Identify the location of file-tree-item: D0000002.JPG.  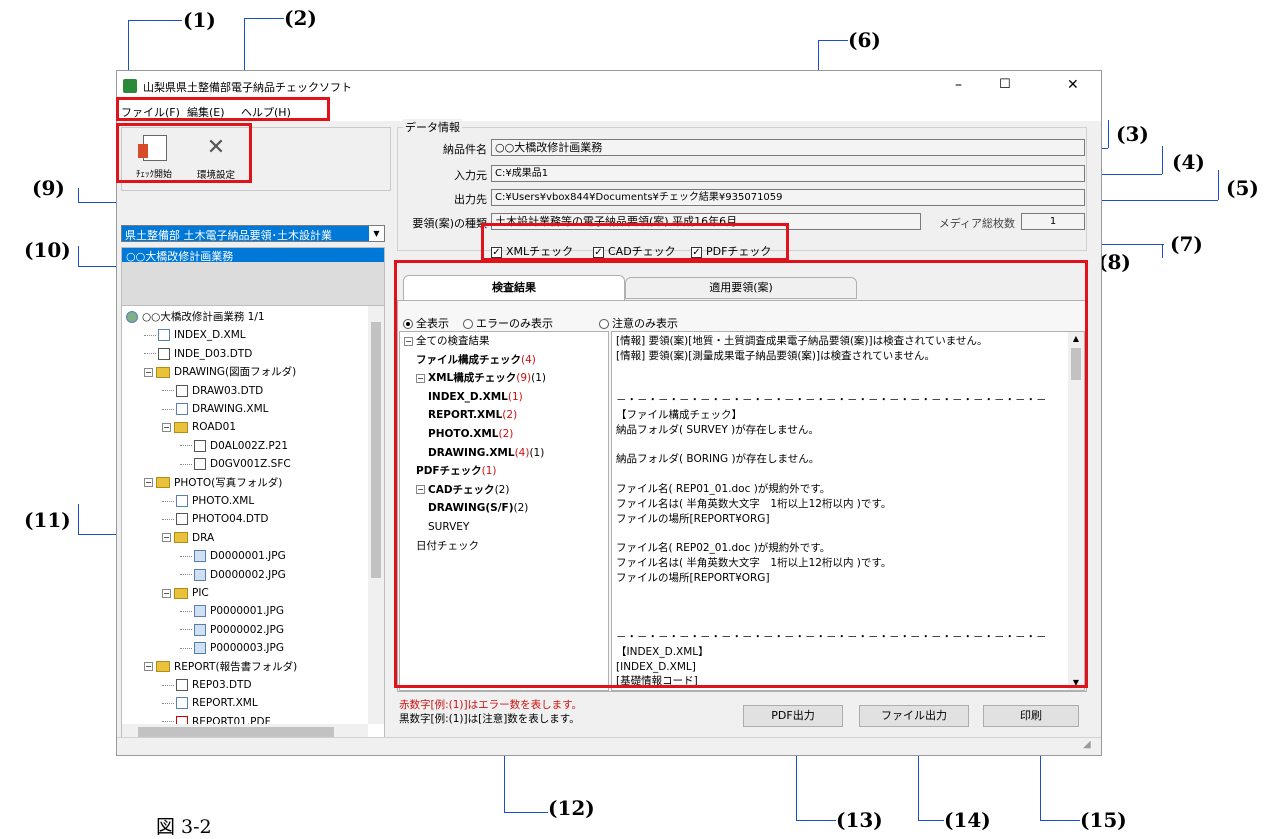
(233, 575).